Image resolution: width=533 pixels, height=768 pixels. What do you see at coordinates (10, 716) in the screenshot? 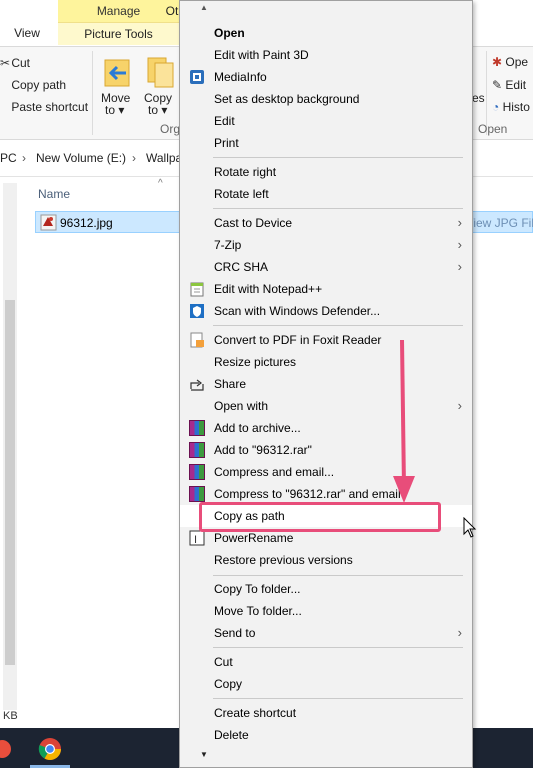
I see `file-size-partial: KB` at bounding box center [10, 716].